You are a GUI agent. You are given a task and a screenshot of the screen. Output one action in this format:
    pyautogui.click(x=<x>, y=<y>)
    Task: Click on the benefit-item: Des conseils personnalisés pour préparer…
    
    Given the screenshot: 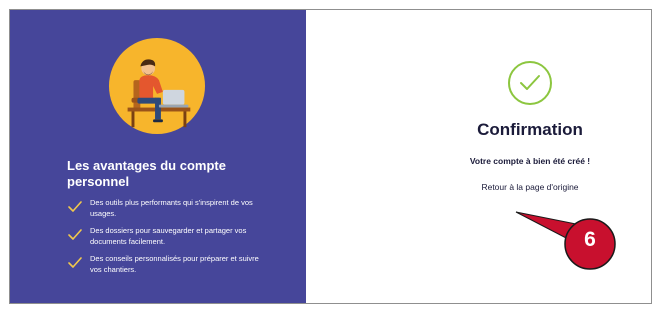 What is the action you would take?
    pyautogui.click(x=167, y=264)
    